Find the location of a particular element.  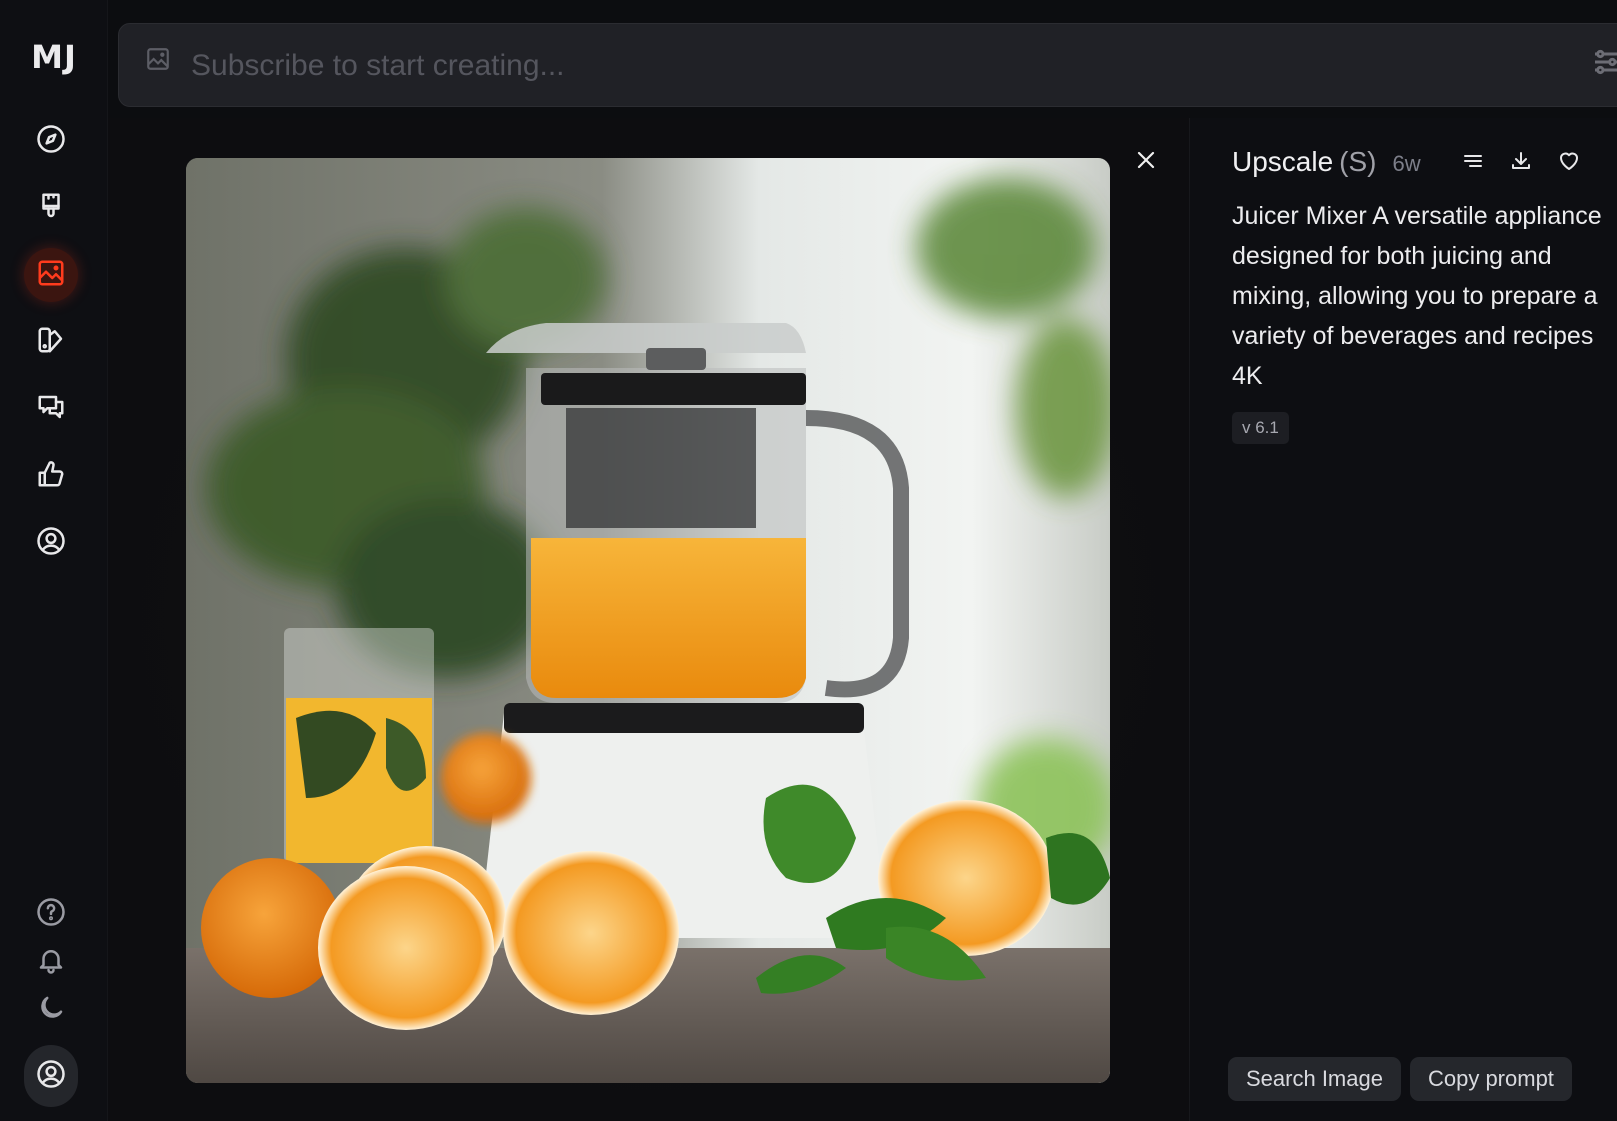

close-icon is located at coordinates (1146, 162).